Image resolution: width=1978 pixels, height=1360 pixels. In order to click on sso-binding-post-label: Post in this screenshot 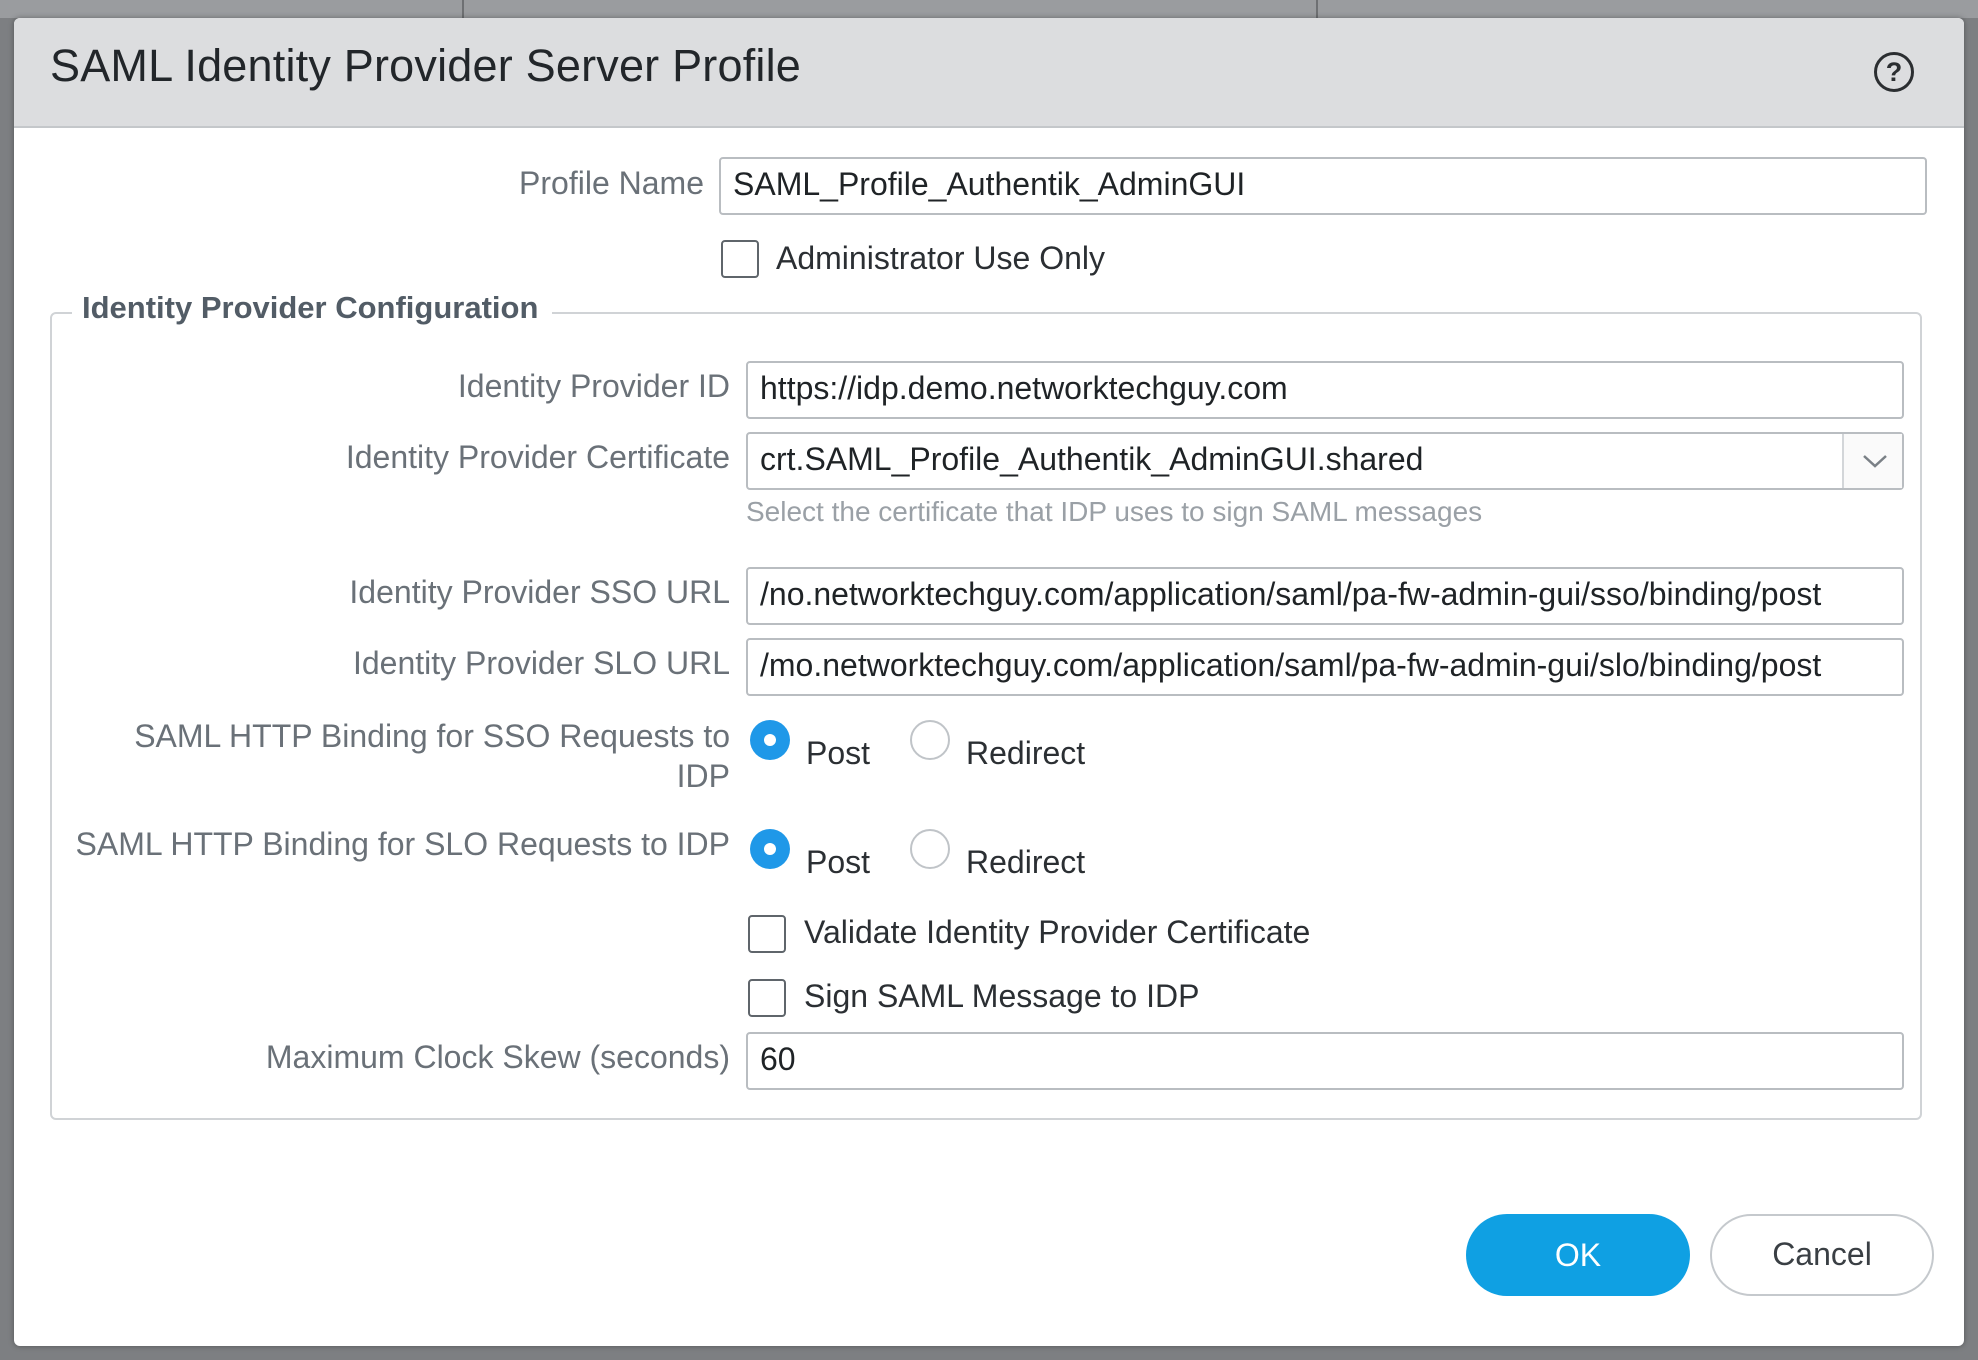, I will do `click(838, 753)`.